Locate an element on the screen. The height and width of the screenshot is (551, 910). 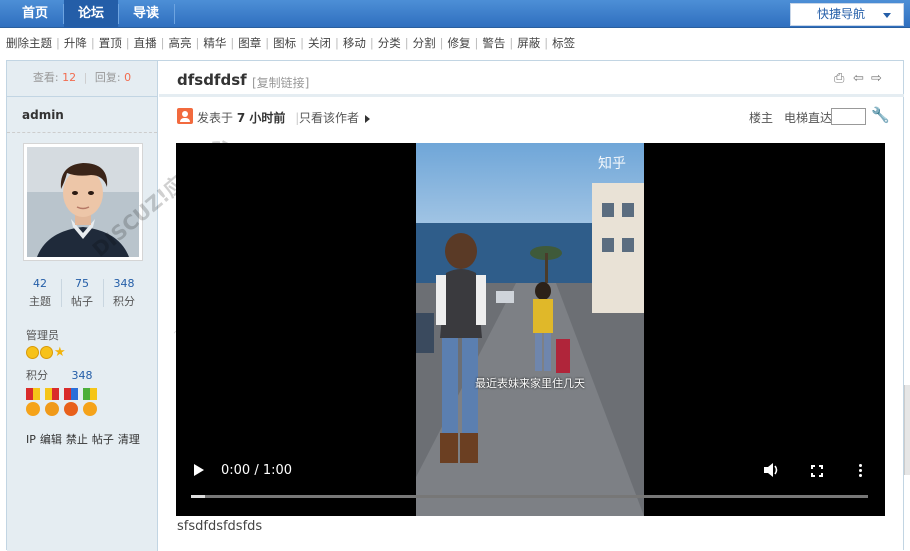
next-thread-icon: ⇨ is located at coordinates (878, 79).